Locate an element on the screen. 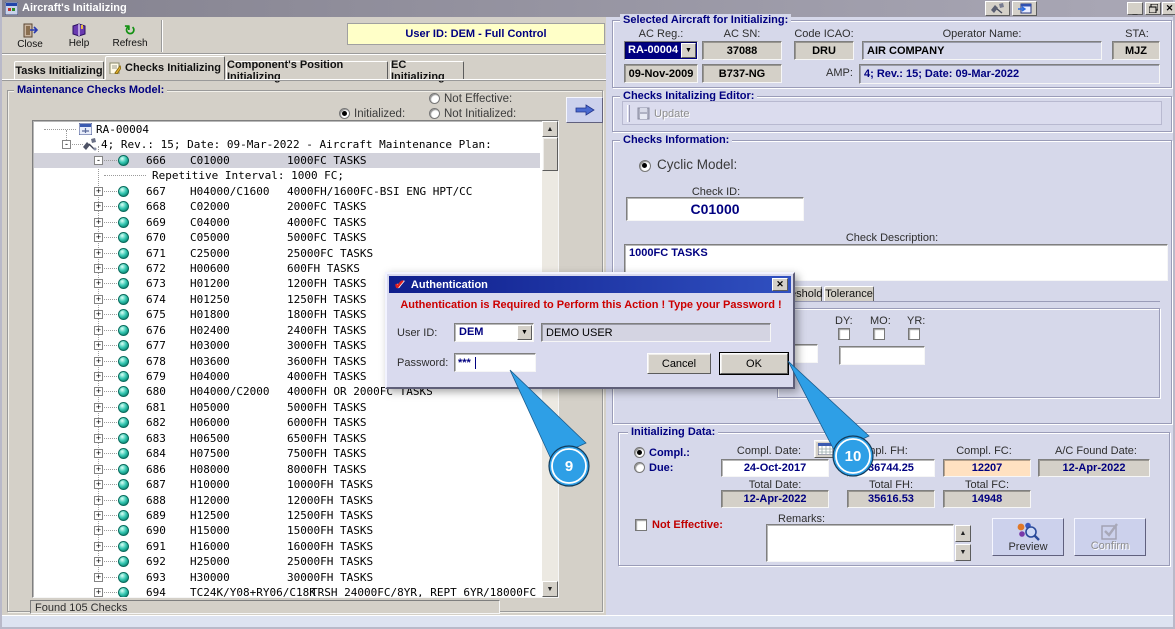 The height and width of the screenshot is (629, 1175). confirm-button: Confirm is located at coordinates (1110, 537).